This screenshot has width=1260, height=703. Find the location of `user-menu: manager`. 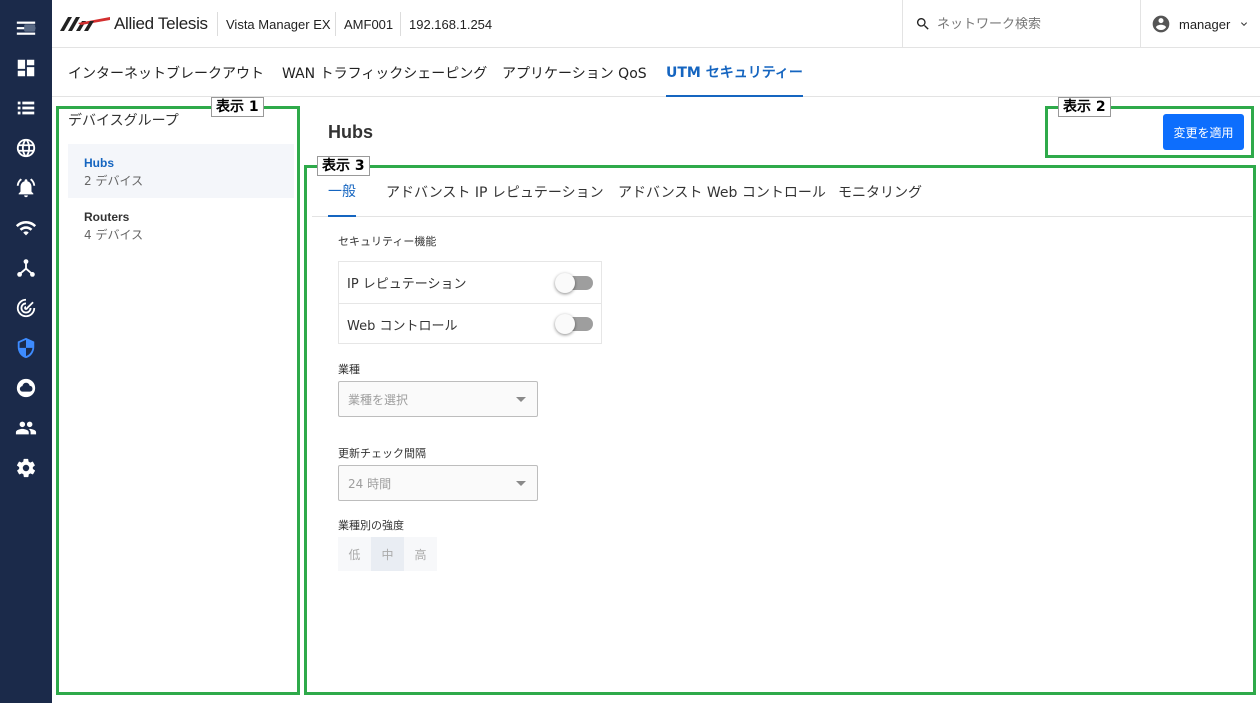

user-menu: manager is located at coordinates (1200, 24).